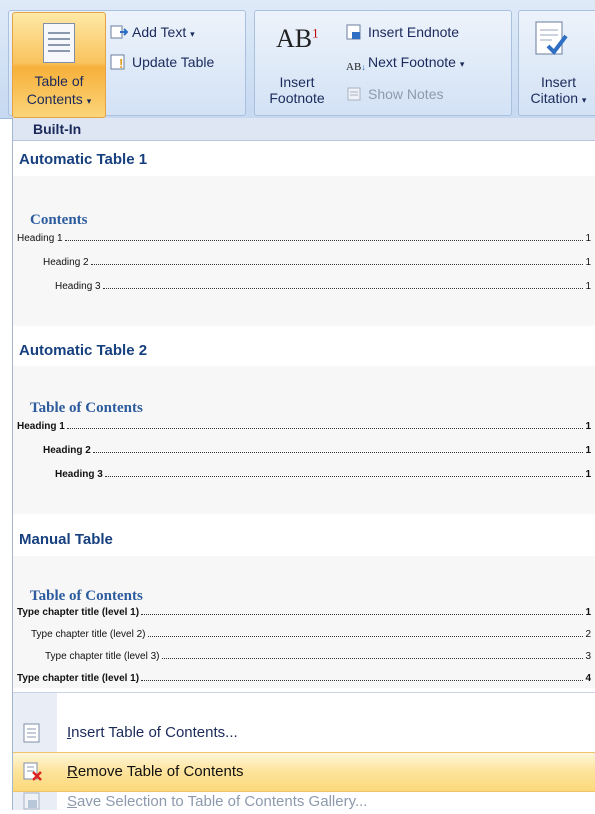 The height and width of the screenshot is (814, 595). What do you see at coordinates (162, 62) in the screenshot?
I see `update-table-button: ! Update Table` at bounding box center [162, 62].